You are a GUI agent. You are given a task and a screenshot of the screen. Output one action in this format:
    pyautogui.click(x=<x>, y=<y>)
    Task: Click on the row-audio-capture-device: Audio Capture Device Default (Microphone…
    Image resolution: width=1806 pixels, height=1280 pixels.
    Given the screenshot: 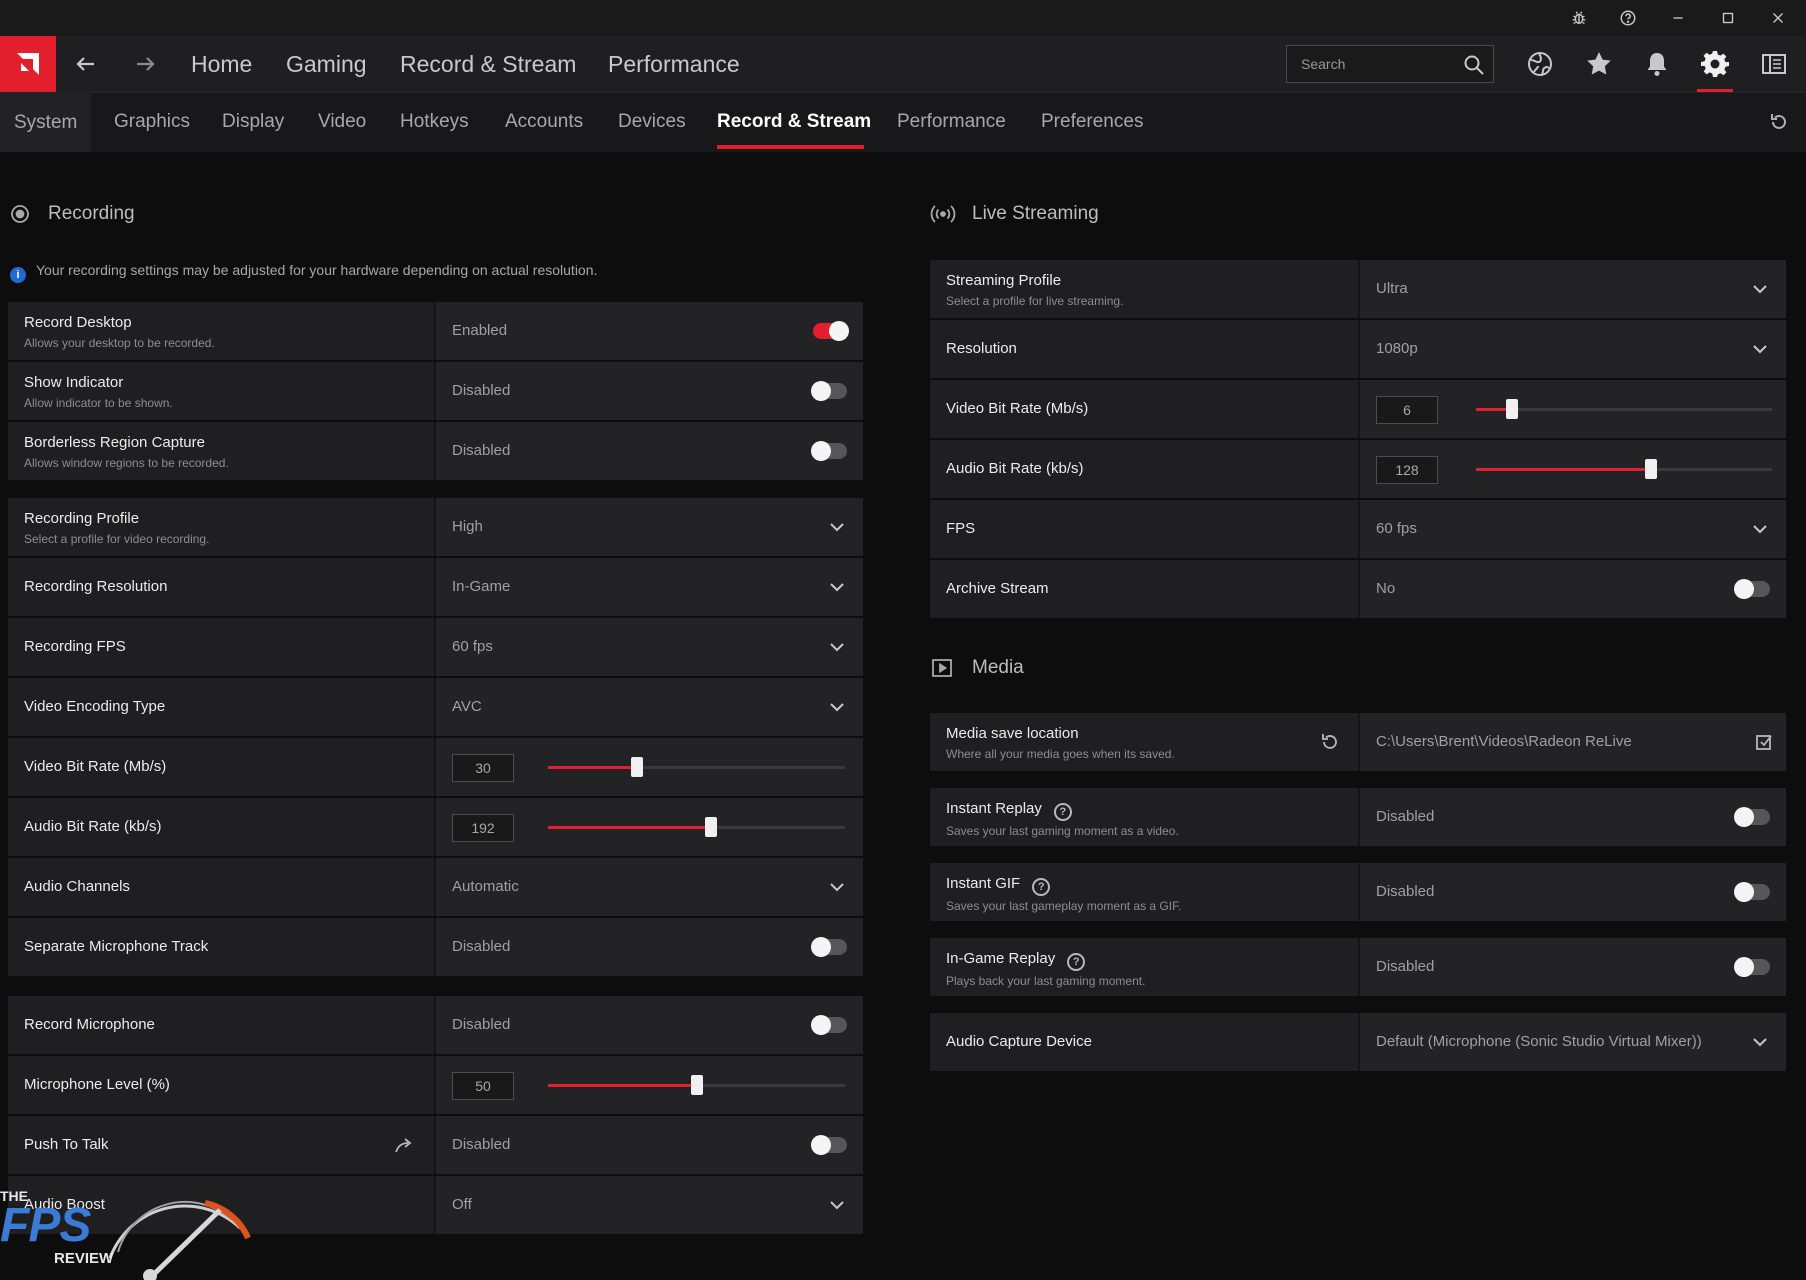 What is the action you would take?
    pyautogui.click(x=1358, y=1042)
    